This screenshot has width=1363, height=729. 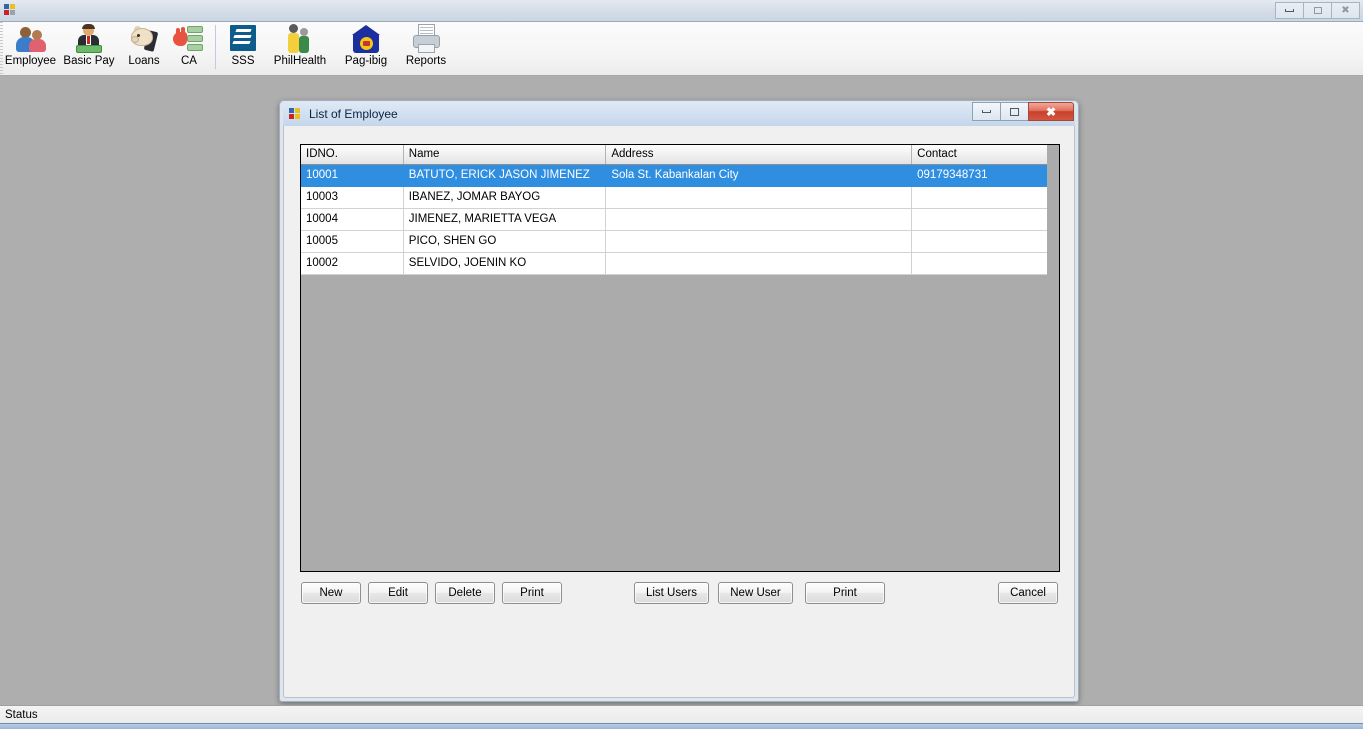 What do you see at coordinates (352, 175) in the screenshot?
I see `cell-idno: 10001` at bounding box center [352, 175].